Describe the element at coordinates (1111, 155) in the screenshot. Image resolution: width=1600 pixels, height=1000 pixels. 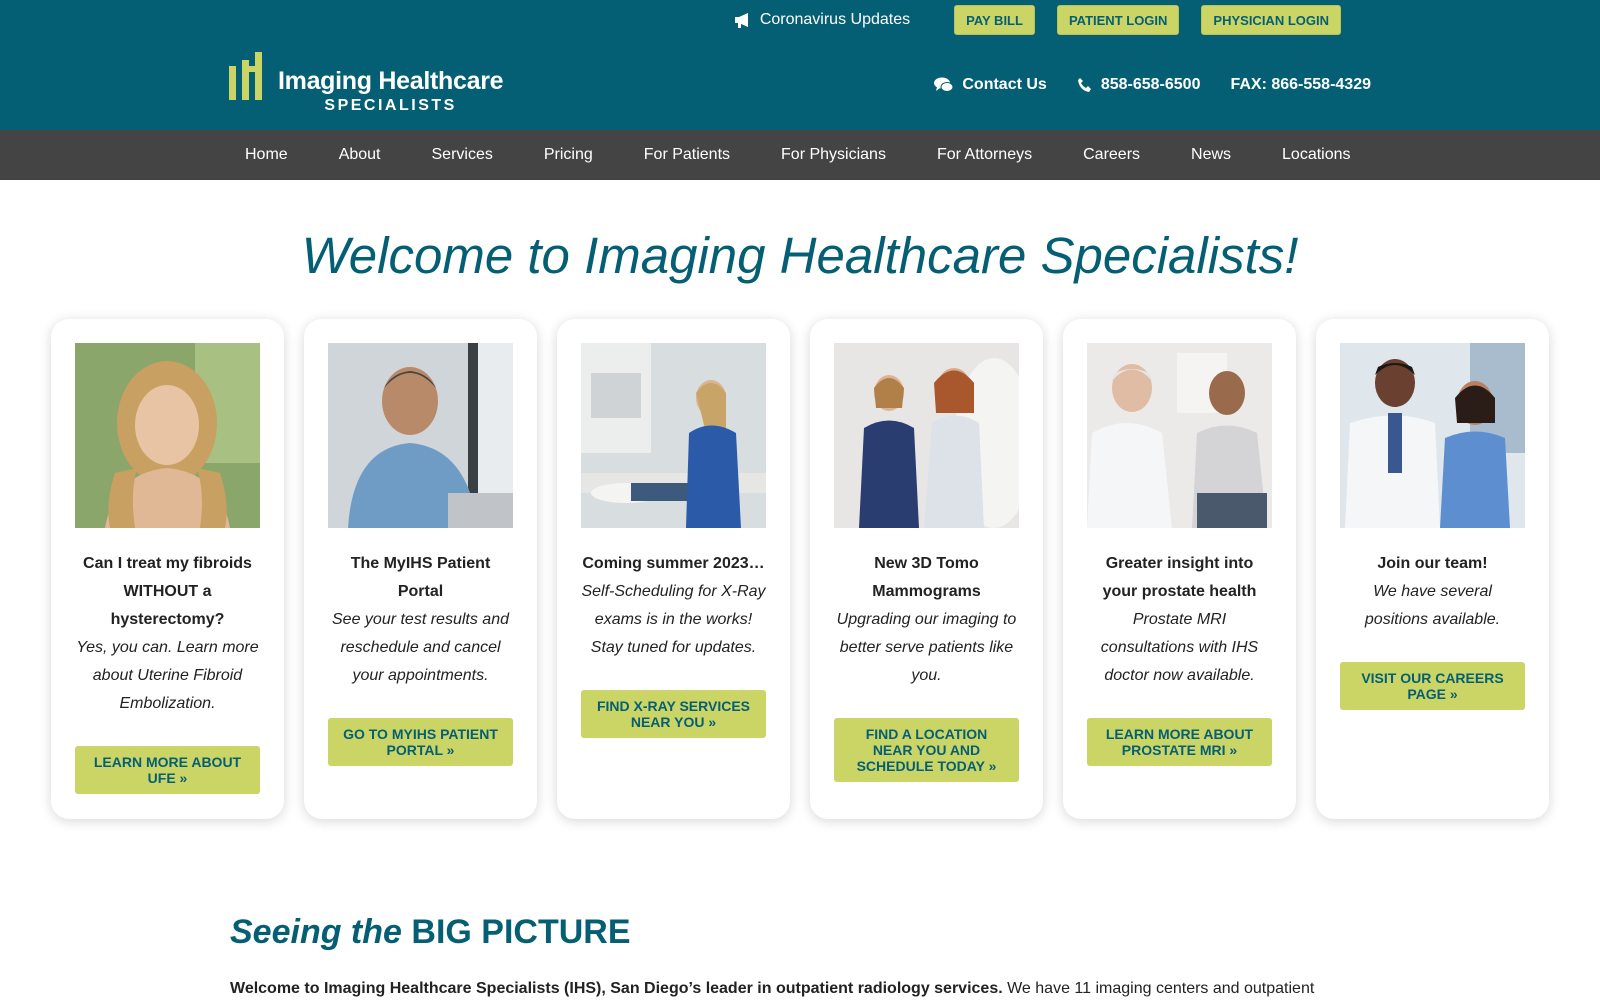
I see `nav-item-careers: Careers` at that location.